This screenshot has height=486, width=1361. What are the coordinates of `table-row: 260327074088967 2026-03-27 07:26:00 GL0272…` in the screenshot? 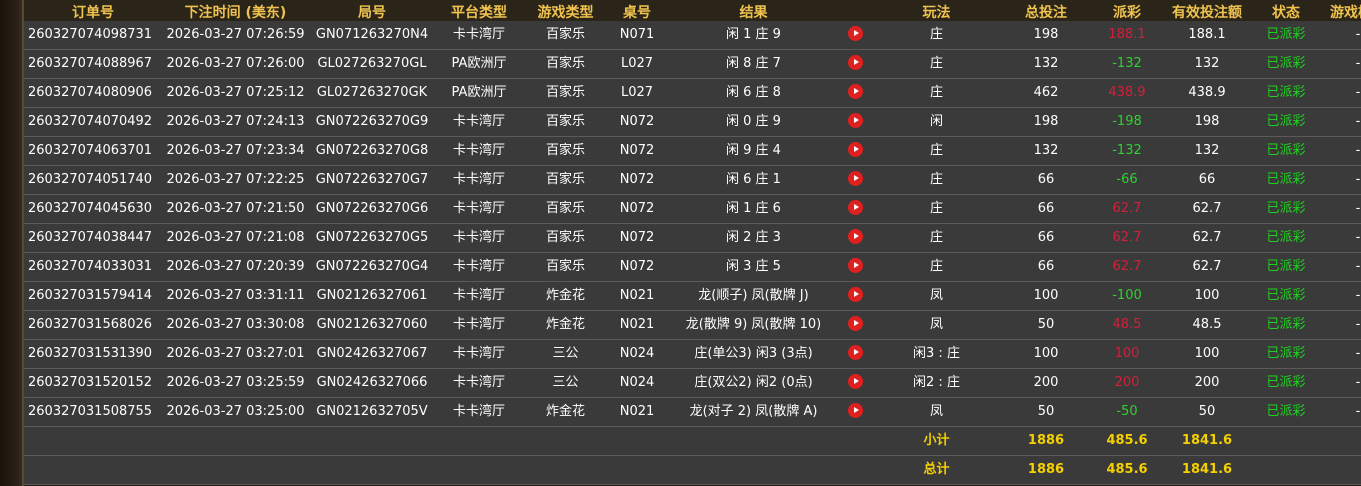 It's located at (692, 64).